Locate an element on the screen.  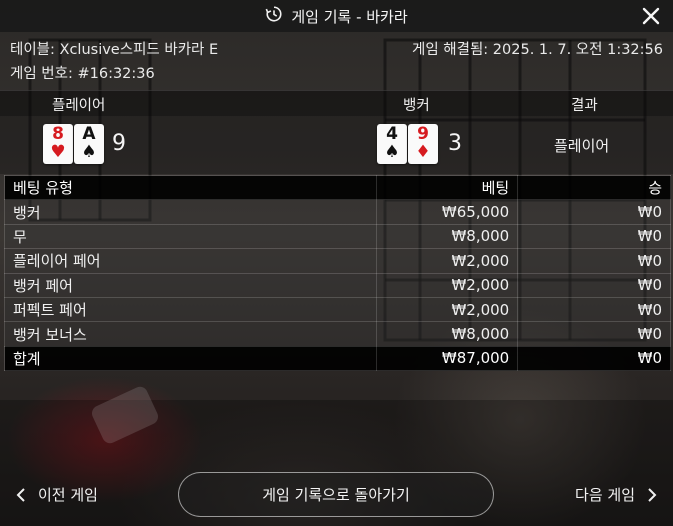
total-label: 합계 is located at coordinates (190, 358).